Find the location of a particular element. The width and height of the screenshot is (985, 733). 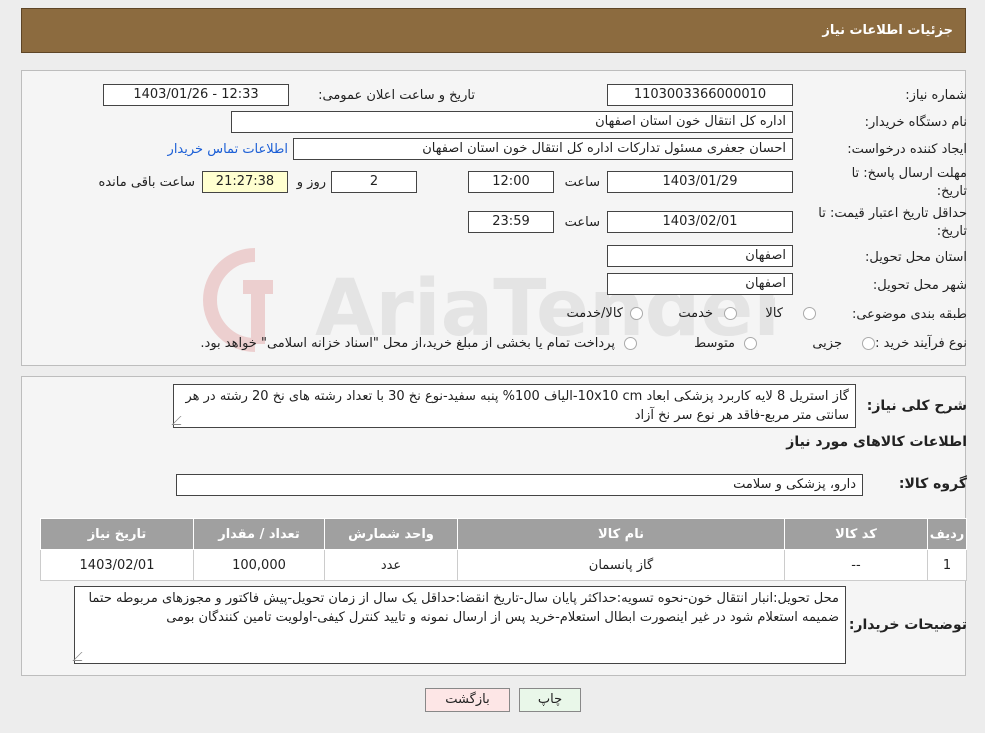

cell-row: 1 is located at coordinates (947, 565).